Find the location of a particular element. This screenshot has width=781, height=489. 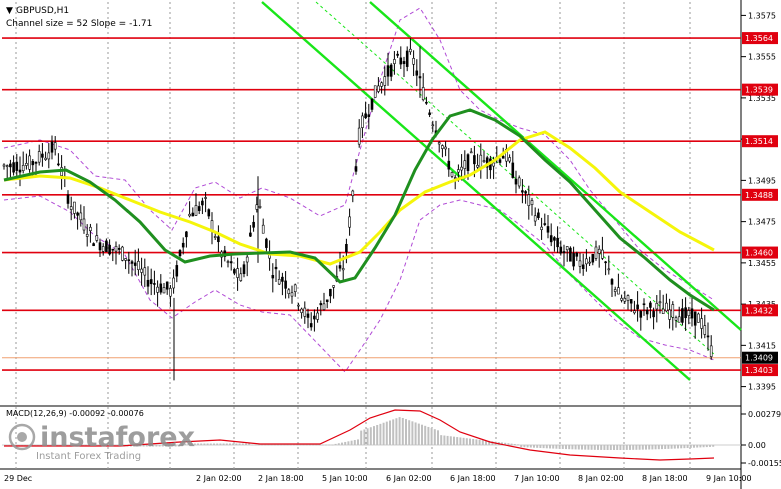

chart-menu-arrow: ▼ is located at coordinates (9, 11).